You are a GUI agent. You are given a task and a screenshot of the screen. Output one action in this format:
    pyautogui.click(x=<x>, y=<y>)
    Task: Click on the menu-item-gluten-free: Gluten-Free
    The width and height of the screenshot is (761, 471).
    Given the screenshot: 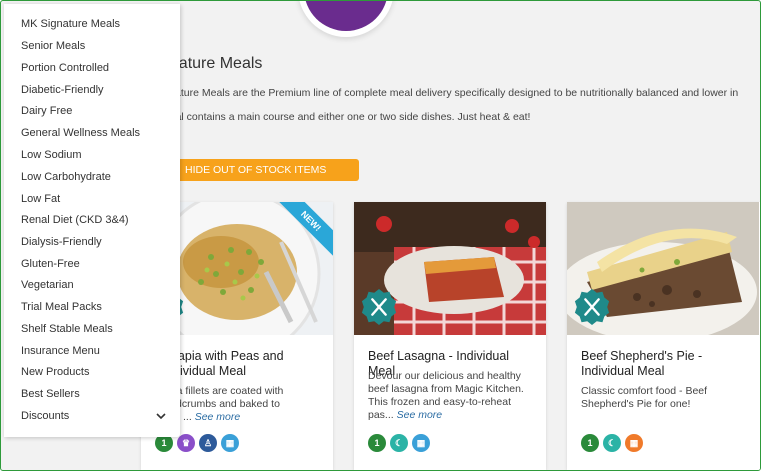 What is the action you would take?
    pyautogui.click(x=50, y=264)
    